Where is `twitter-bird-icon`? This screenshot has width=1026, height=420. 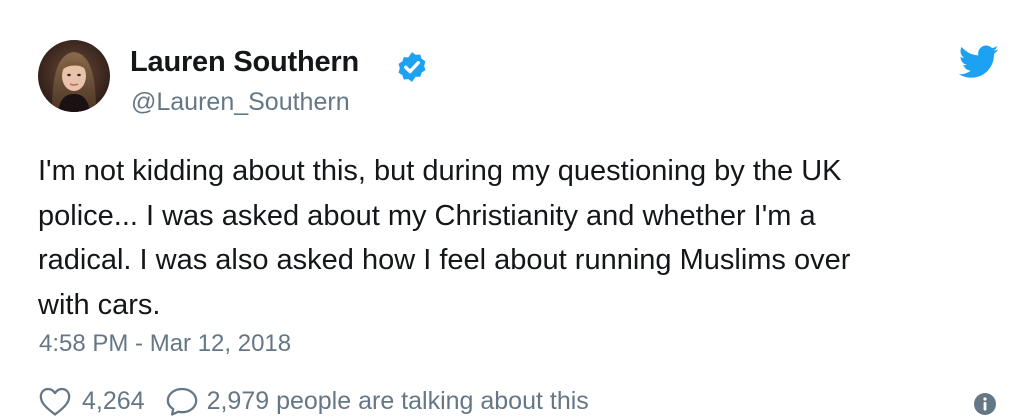 twitter-bird-icon is located at coordinates (979, 62).